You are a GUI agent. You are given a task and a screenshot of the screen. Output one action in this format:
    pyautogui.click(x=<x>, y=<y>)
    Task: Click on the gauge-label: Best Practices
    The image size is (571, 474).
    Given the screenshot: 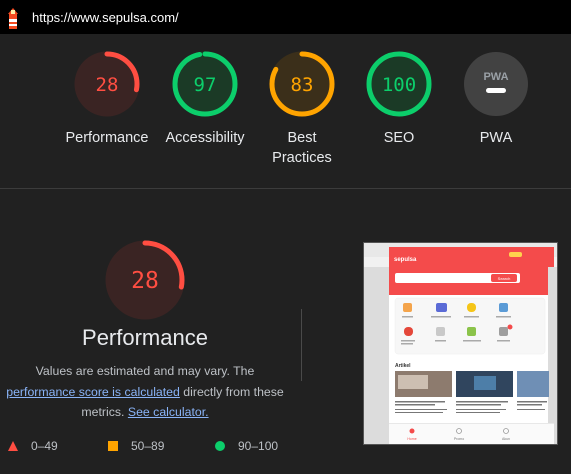 What is the action you would take?
    pyautogui.click(x=302, y=148)
    